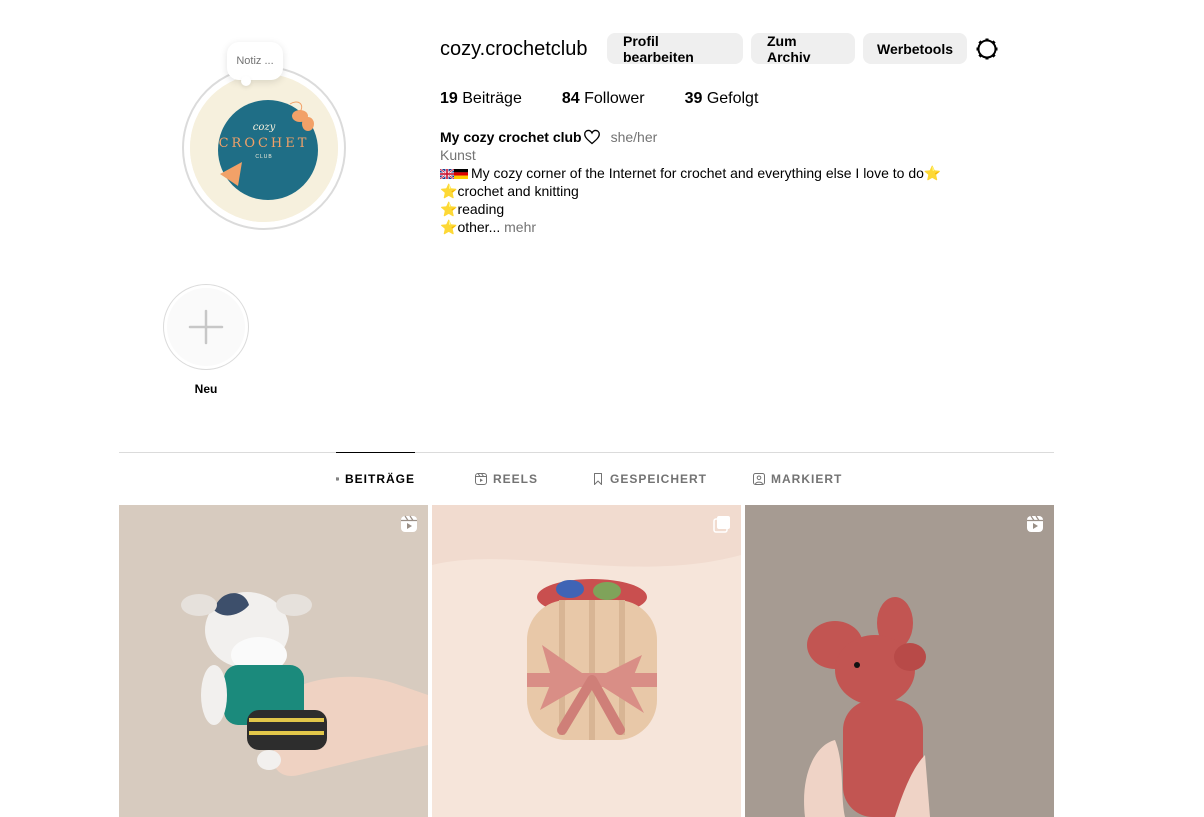  What do you see at coordinates (337, 479) in the screenshot?
I see `grid-icon` at bounding box center [337, 479].